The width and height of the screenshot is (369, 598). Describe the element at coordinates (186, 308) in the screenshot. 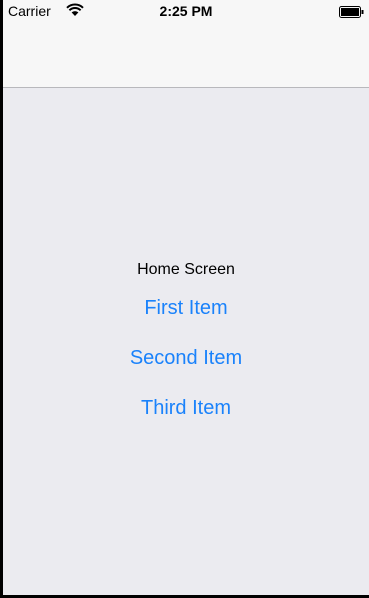

I see `first-item-link: First Item` at that location.